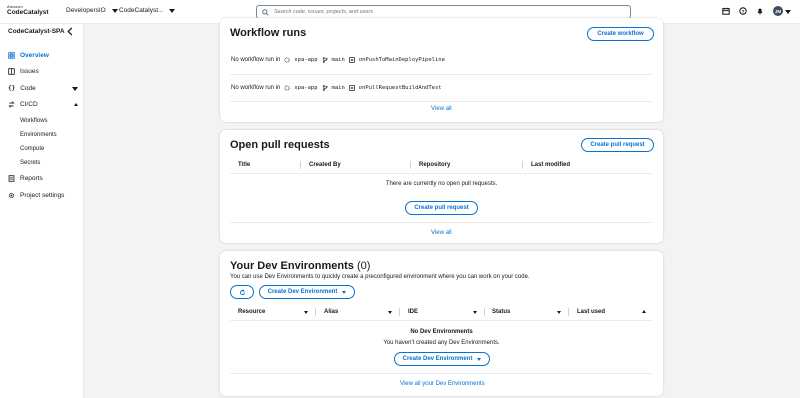  What do you see at coordinates (441, 109) in the screenshot?
I see `view-all-workflows-link: View all` at bounding box center [441, 109].